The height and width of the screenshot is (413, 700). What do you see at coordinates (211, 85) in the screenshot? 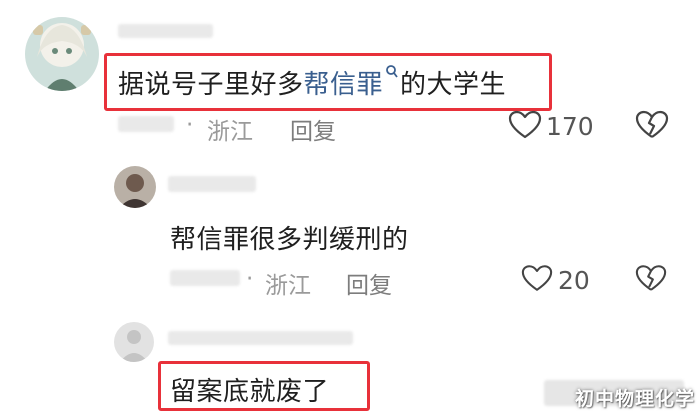
I see `comment-text-part: 据说号子里好多` at bounding box center [211, 85].